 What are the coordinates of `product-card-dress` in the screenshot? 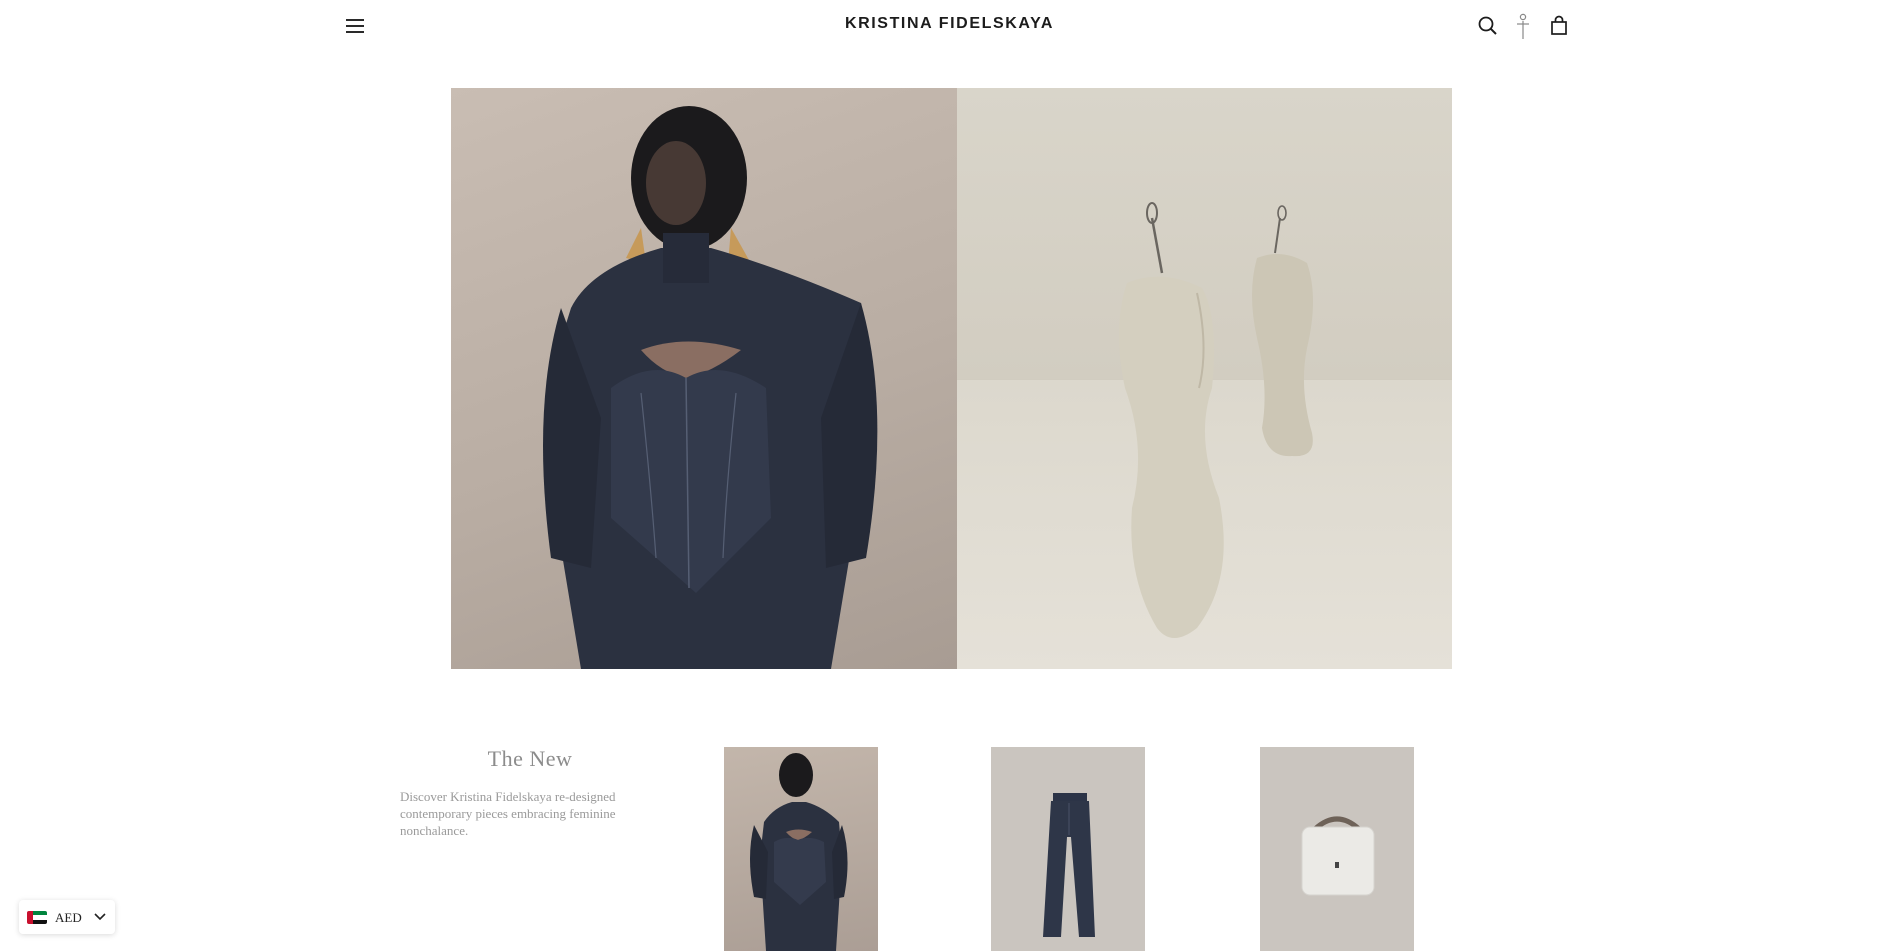 It's located at (801, 849).